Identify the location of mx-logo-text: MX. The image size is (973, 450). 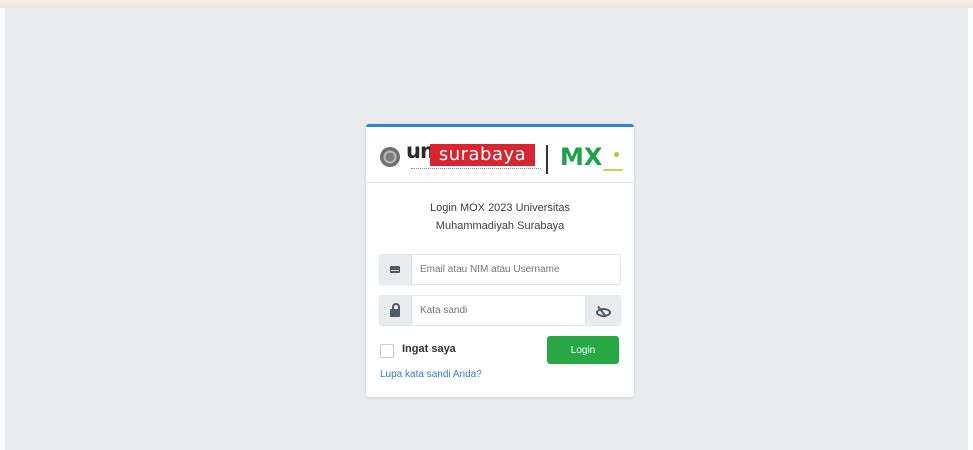
(581, 157).